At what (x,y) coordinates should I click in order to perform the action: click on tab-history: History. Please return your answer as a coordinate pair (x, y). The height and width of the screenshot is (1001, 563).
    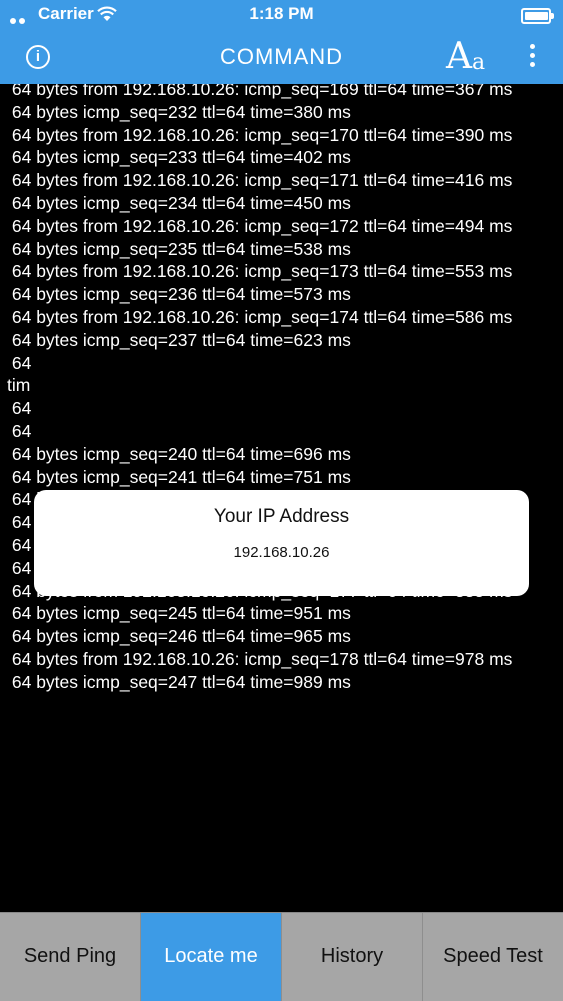
    Looking at the image, I should click on (352, 957).